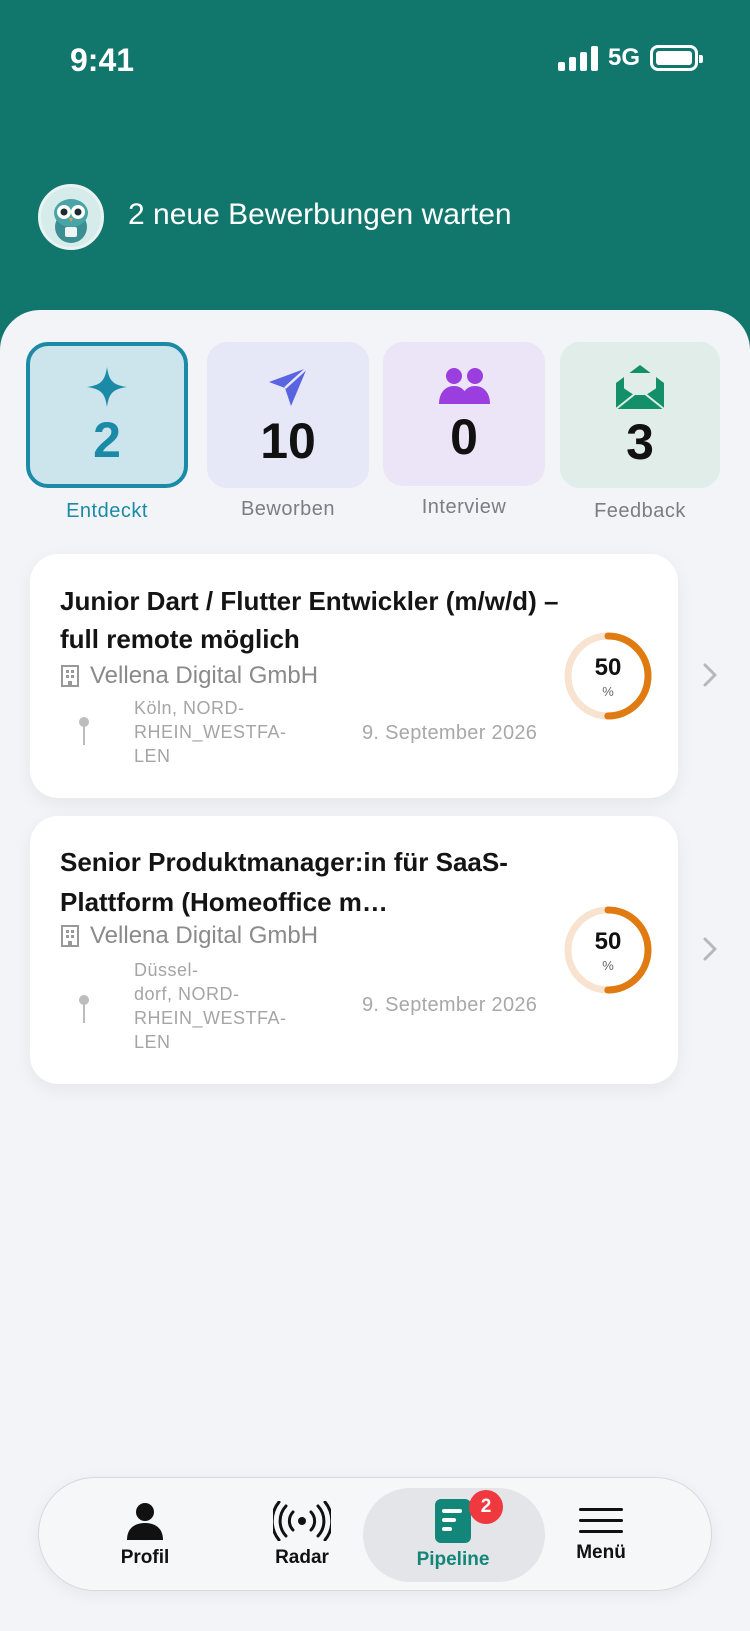  What do you see at coordinates (107, 387) in the screenshot?
I see `sparkle-icon` at bounding box center [107, 387].